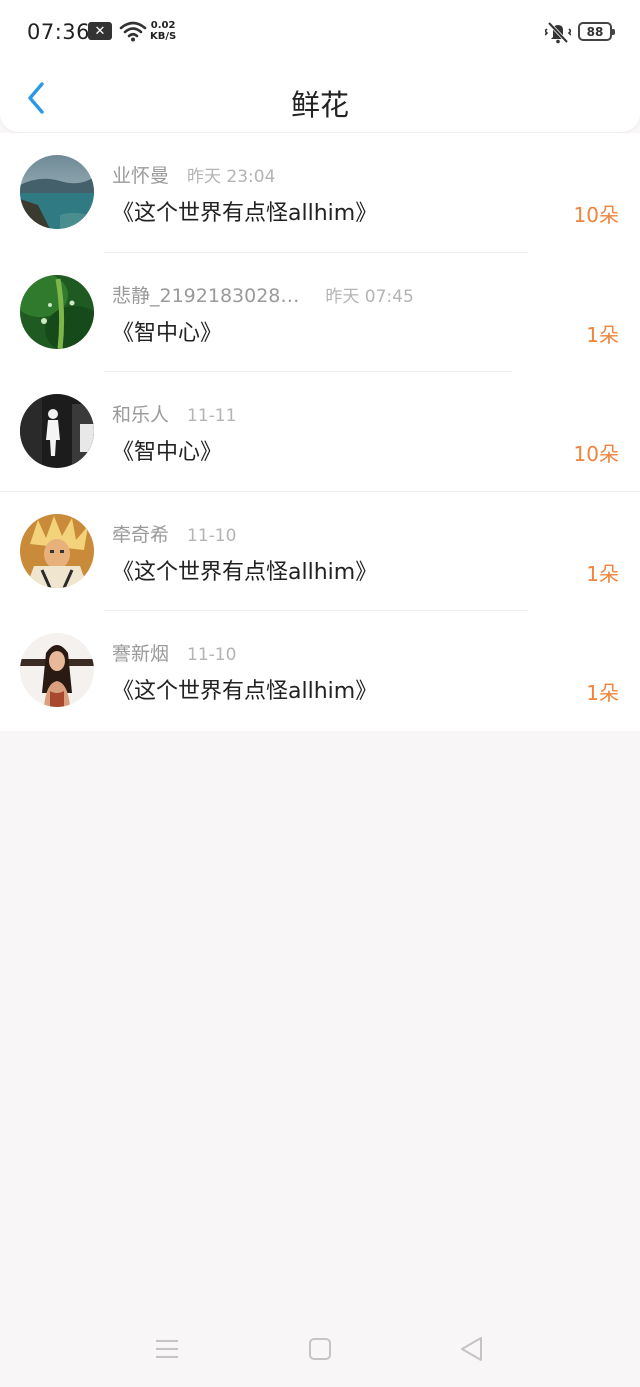  I want to click on net-speed: 0.02 KB/S, so click(163, 31).